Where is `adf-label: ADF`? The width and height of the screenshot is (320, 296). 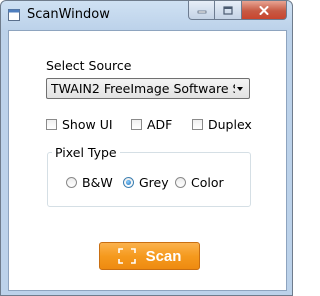
adf-label: ADF is located at coordinates (160, 124).